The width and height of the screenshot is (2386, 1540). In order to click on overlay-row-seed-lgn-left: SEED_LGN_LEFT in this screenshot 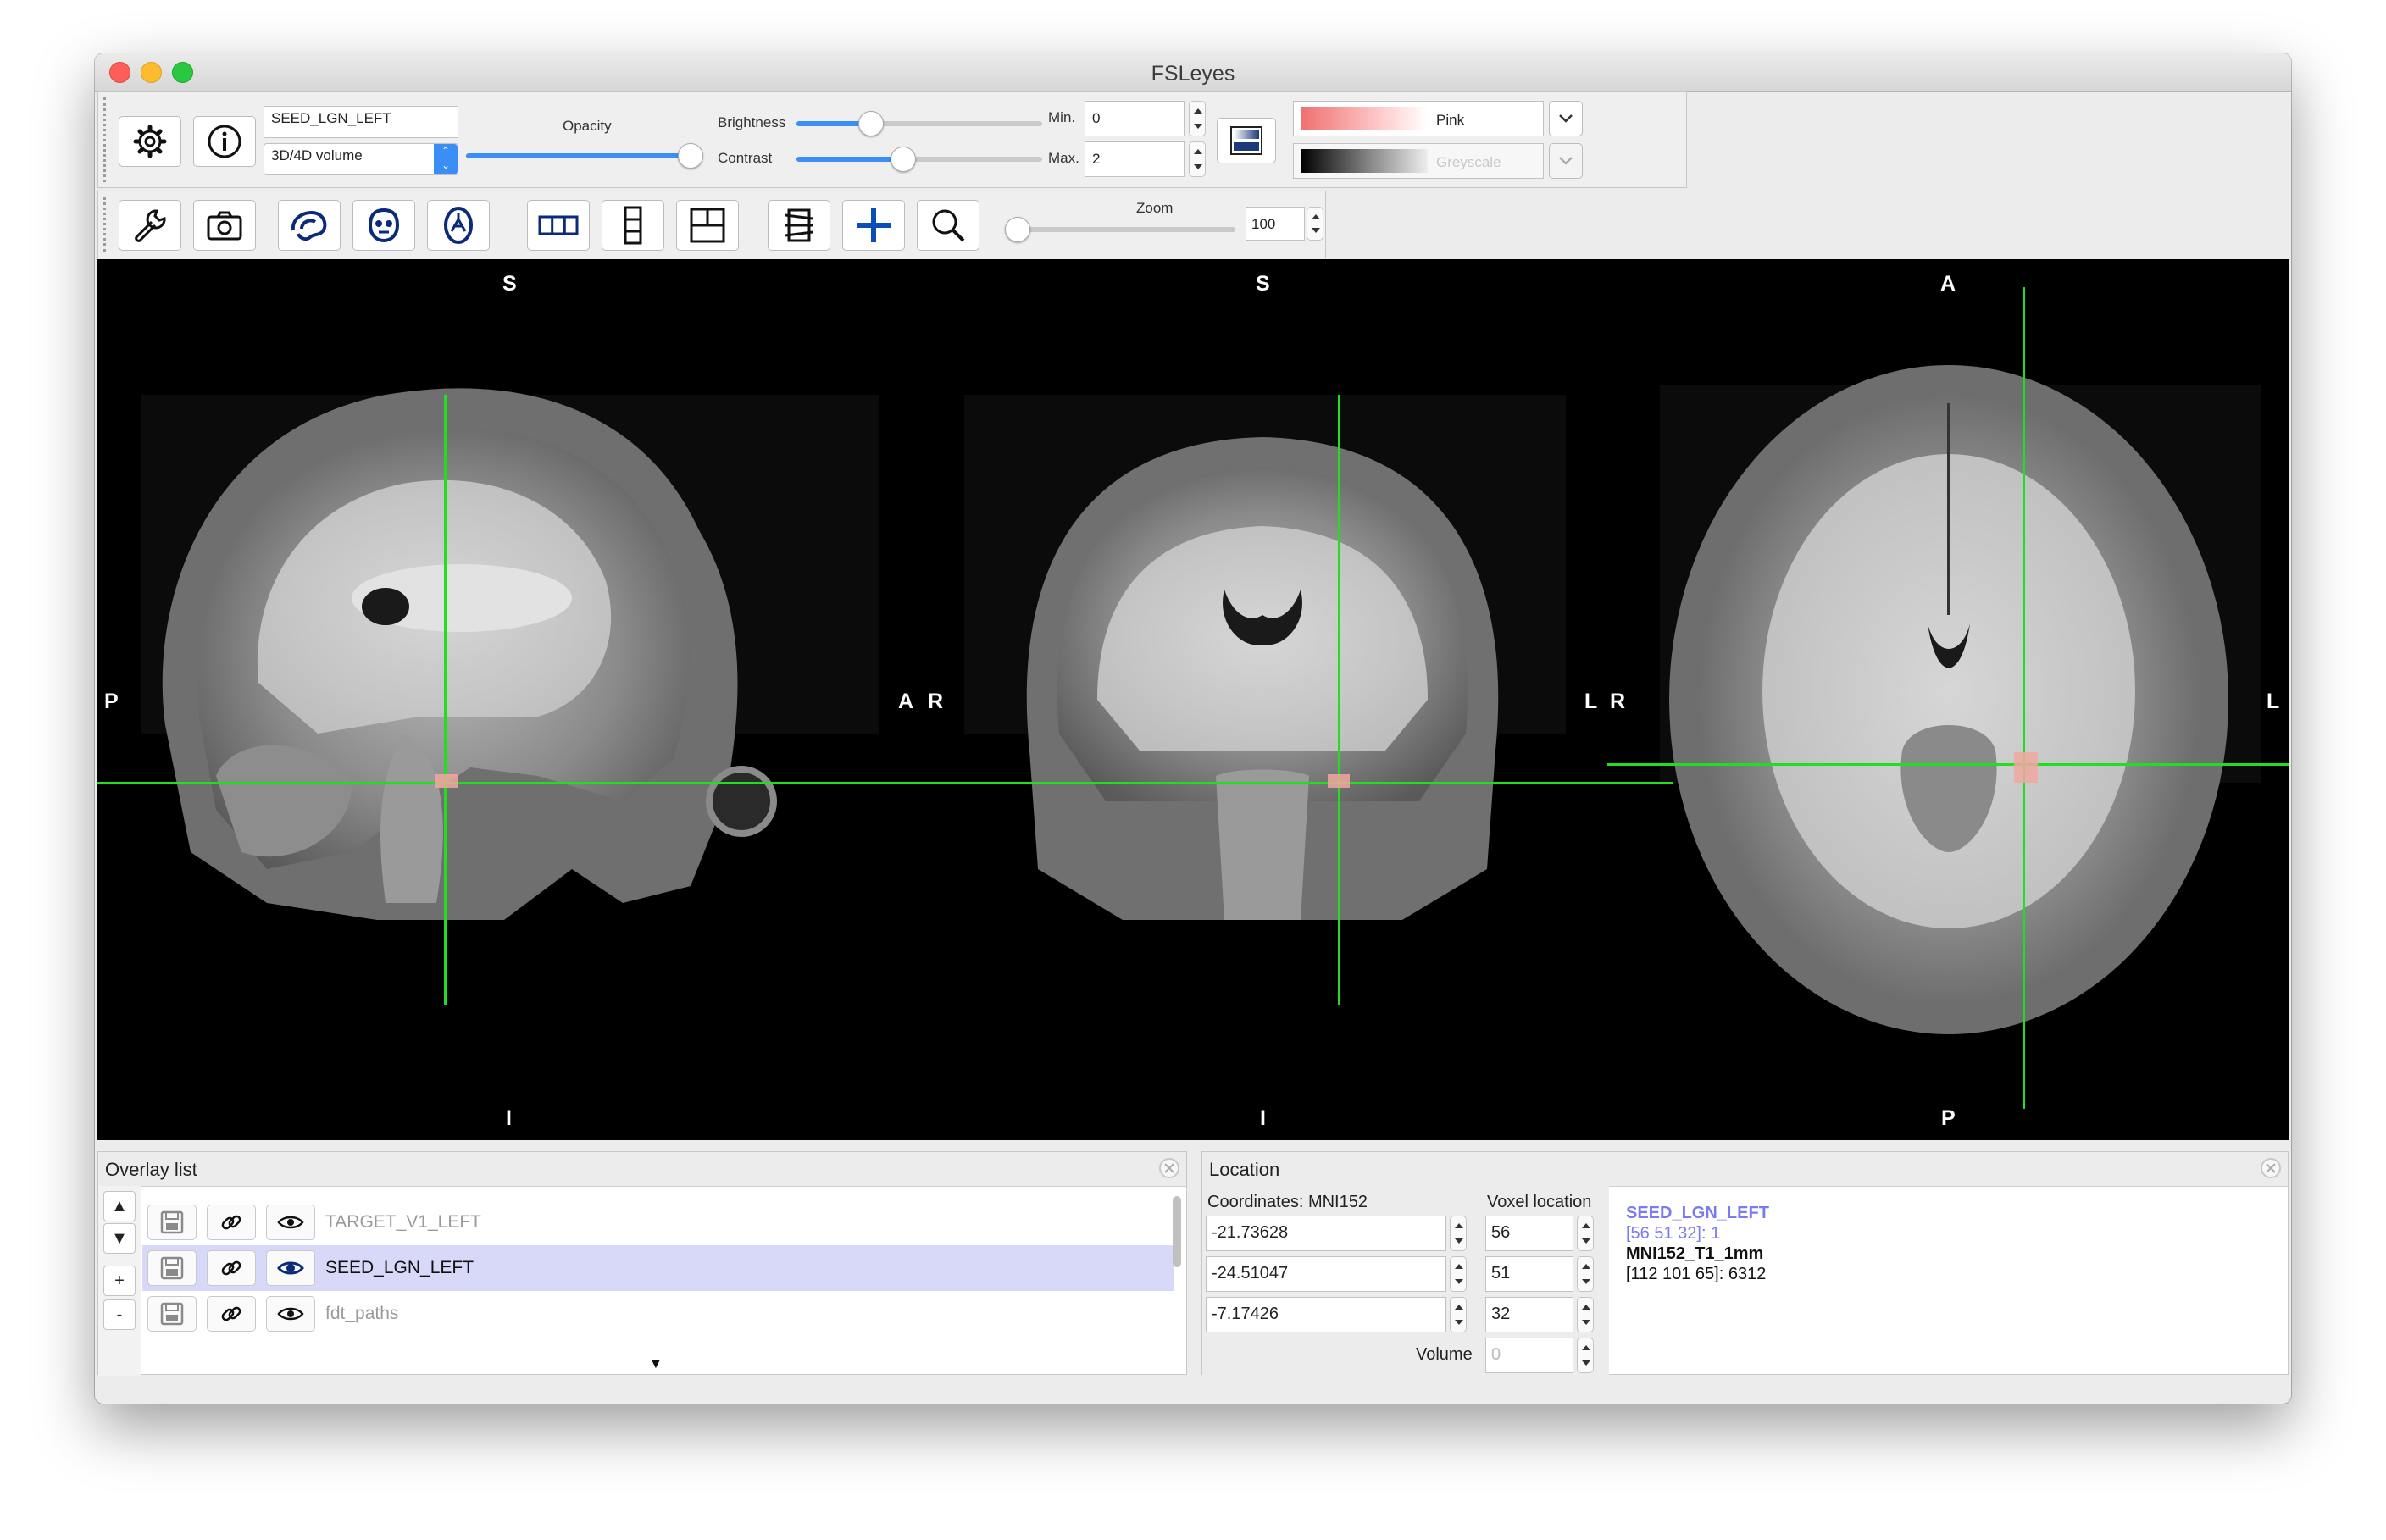, I will do `click(658, 1268)`.